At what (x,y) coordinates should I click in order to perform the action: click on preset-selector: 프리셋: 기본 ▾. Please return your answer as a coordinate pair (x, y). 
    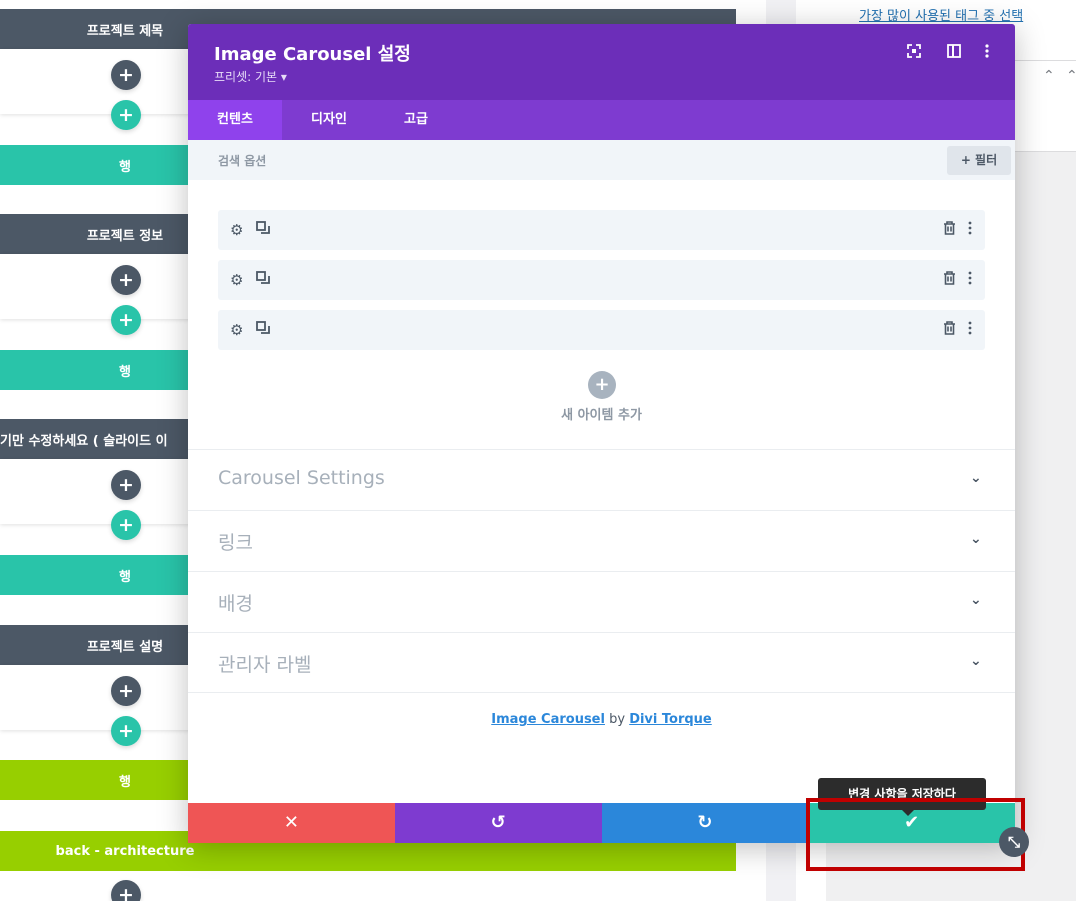
    Looking at the image, I should click on (250, 76).